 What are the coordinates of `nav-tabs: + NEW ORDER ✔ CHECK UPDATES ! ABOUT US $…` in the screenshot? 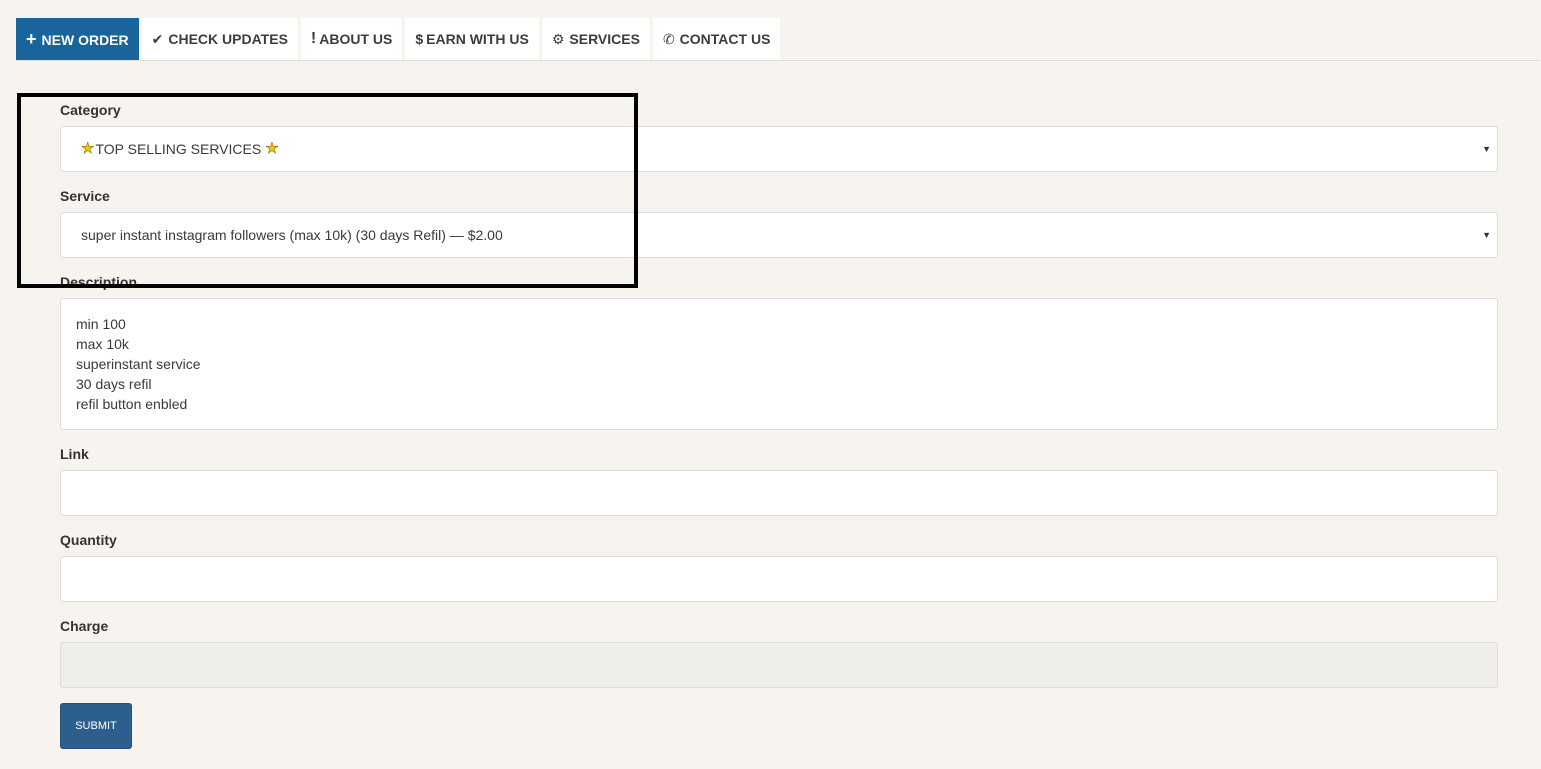 It's located at (398, 39).